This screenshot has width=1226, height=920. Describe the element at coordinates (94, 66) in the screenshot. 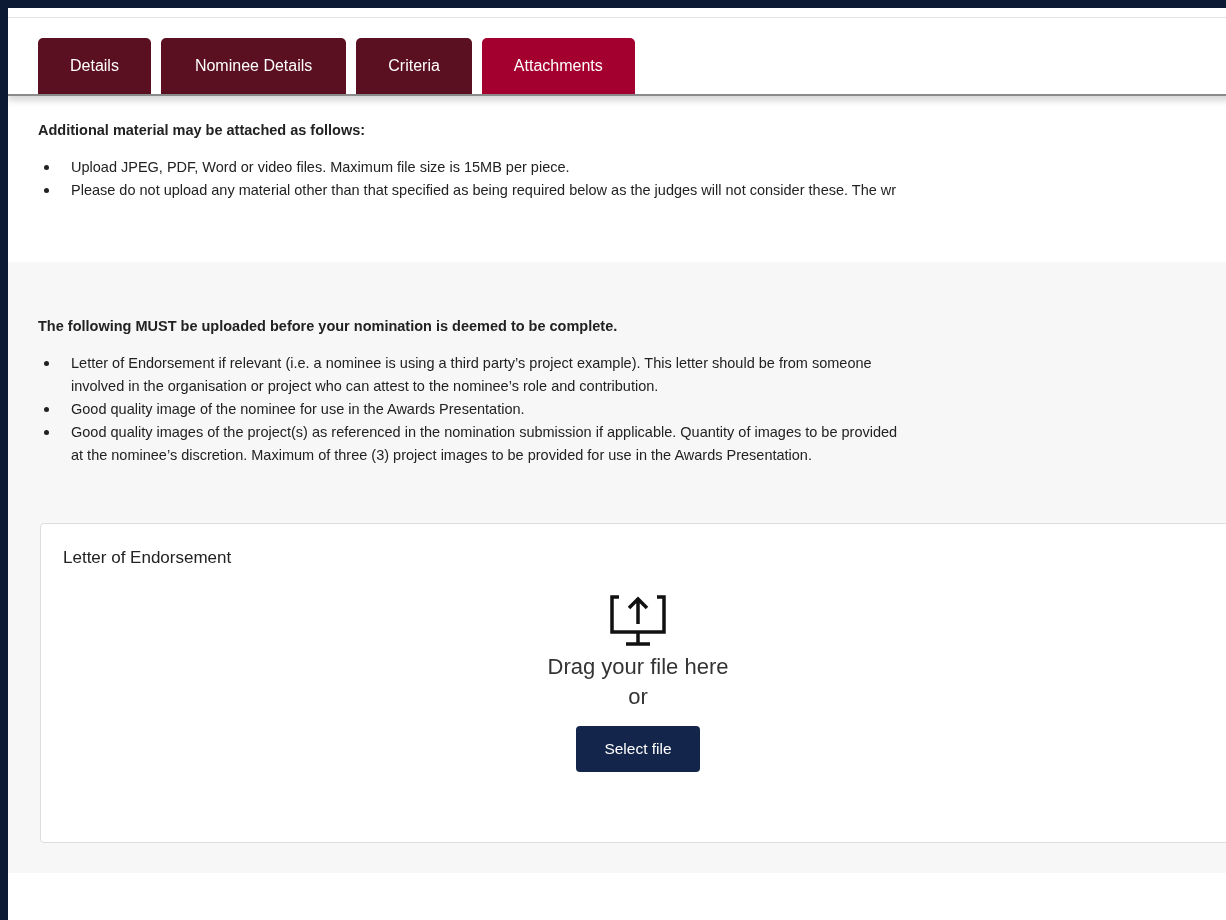

I see `tab: Details` at that location.